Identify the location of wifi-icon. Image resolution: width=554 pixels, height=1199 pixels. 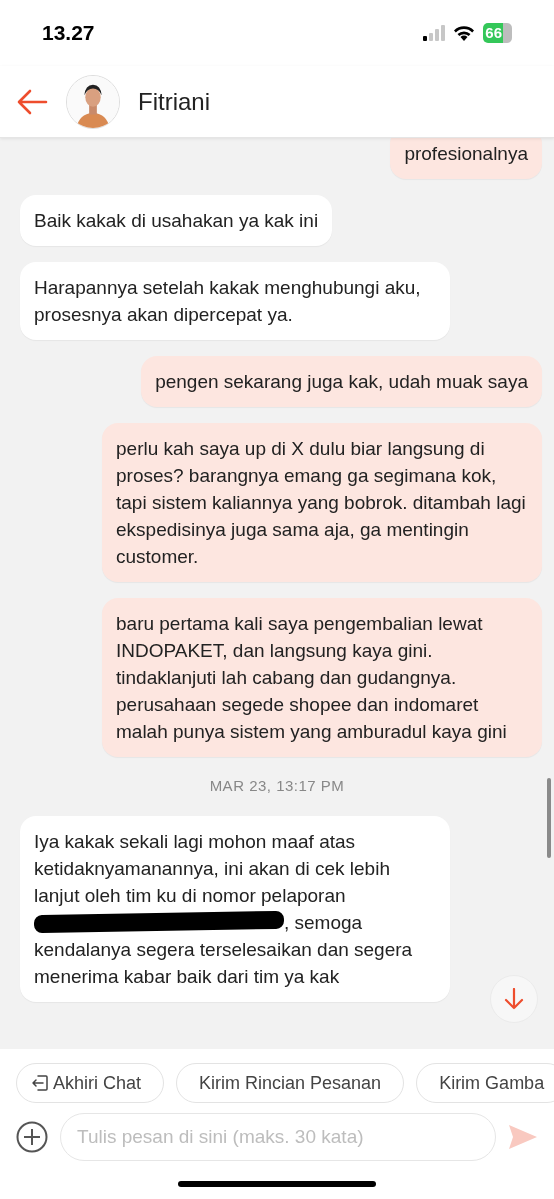
(464, 33).